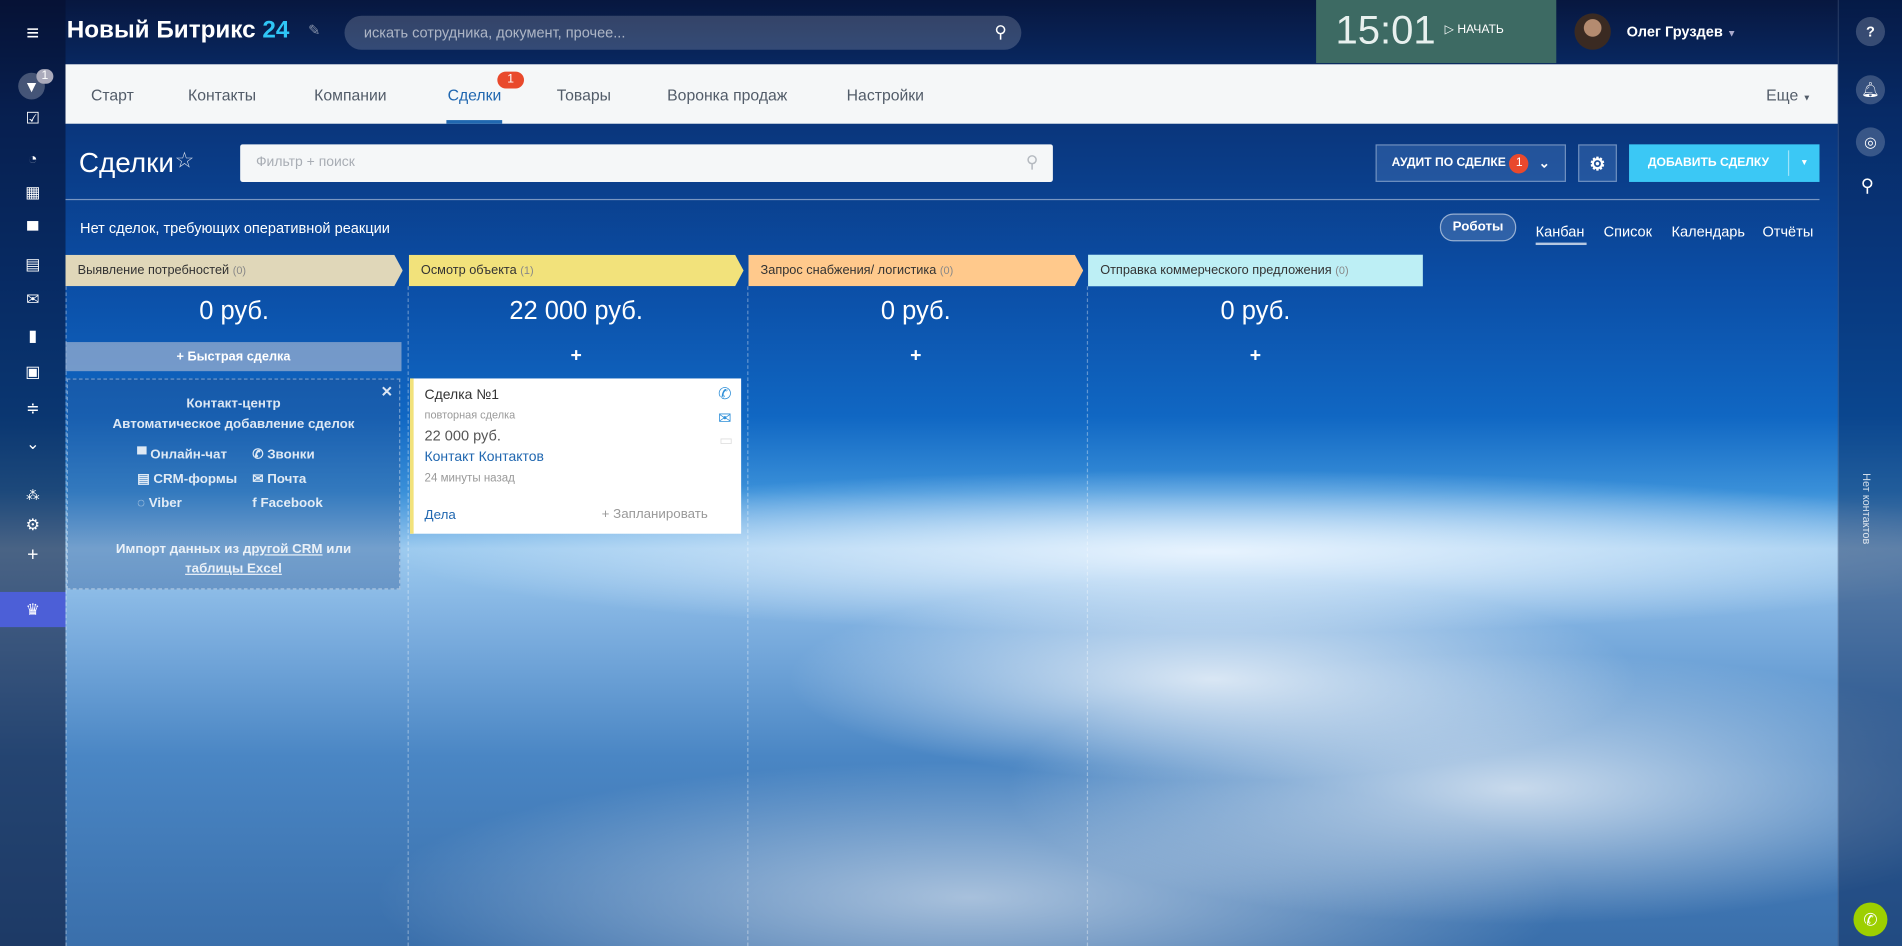  Describe the element at coordinates (1708, 231) in the screenshot. I see `view-calendar: Календарь` at that location.